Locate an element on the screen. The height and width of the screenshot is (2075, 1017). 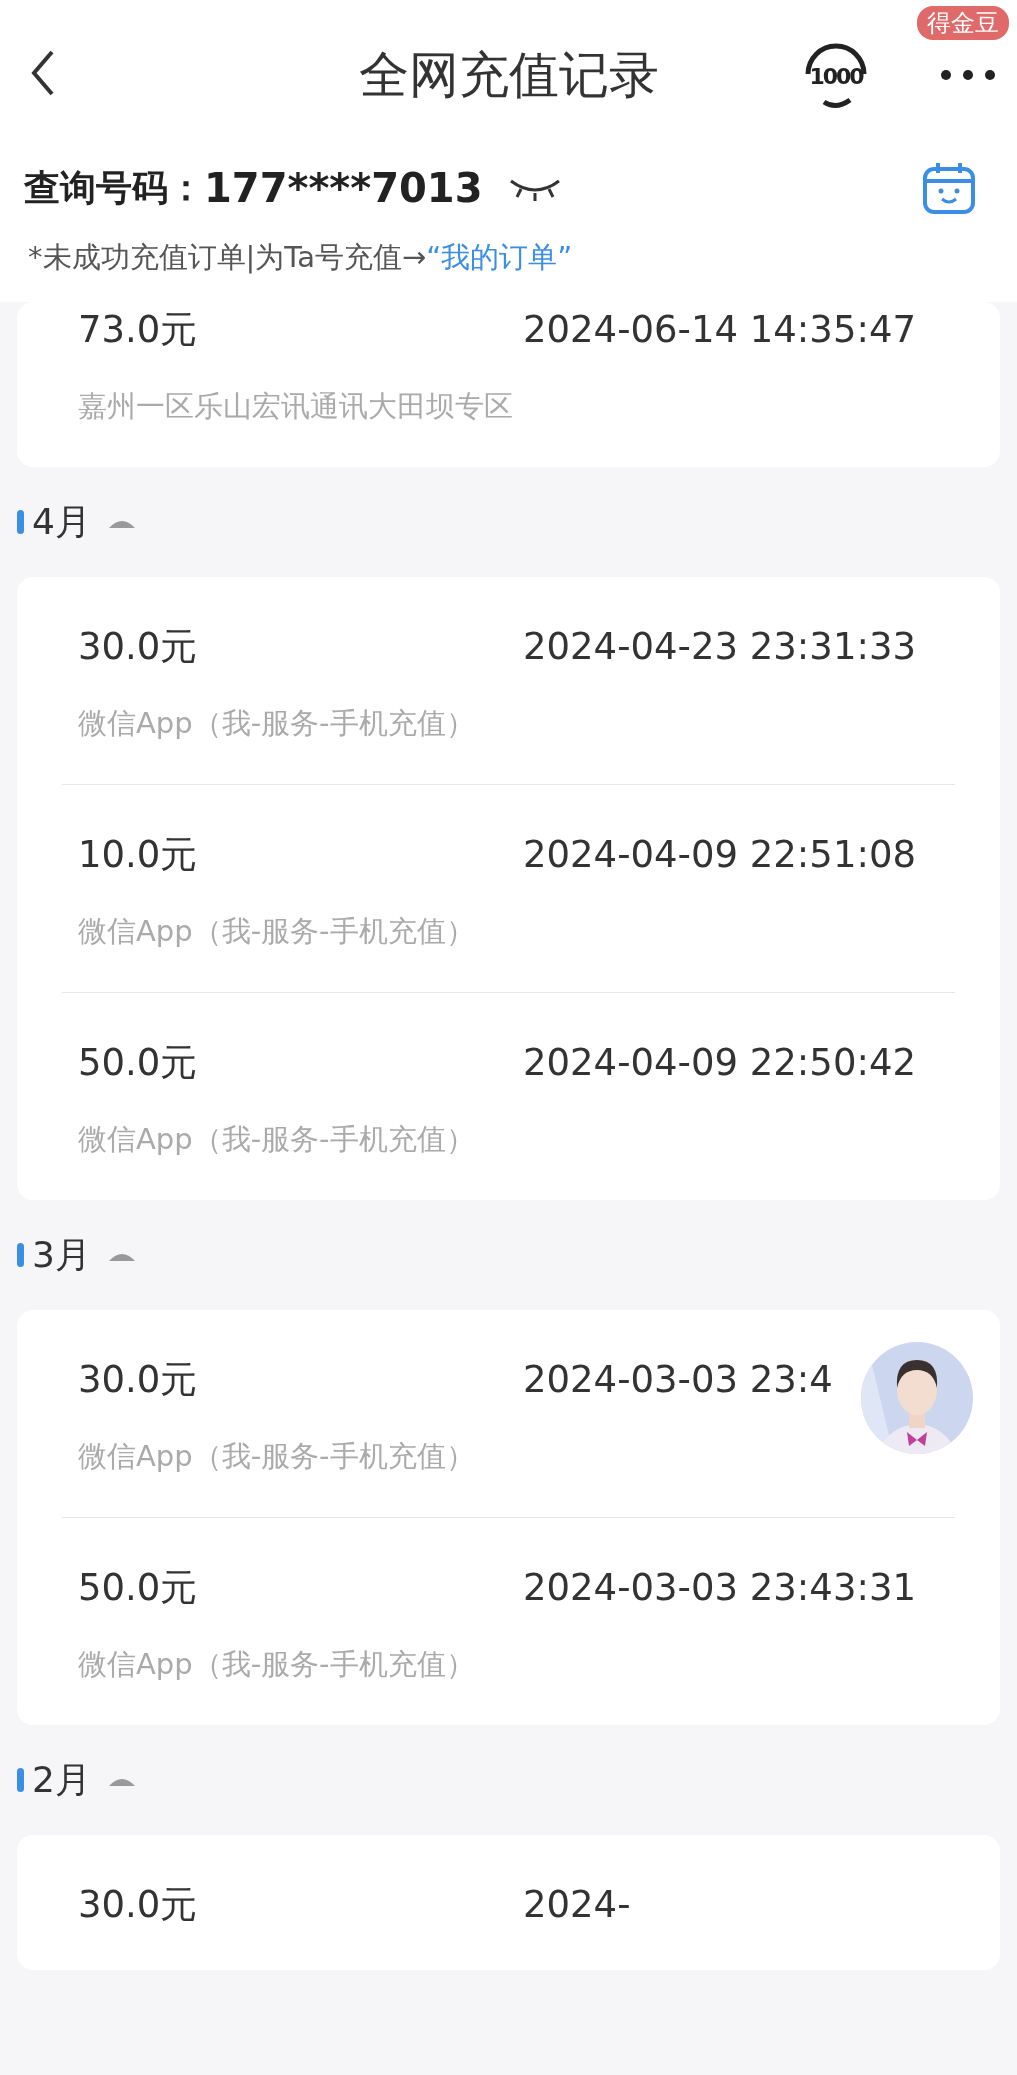
time-text: 2024-04-09 22:50:42 is located at coordinates (719, 1062).